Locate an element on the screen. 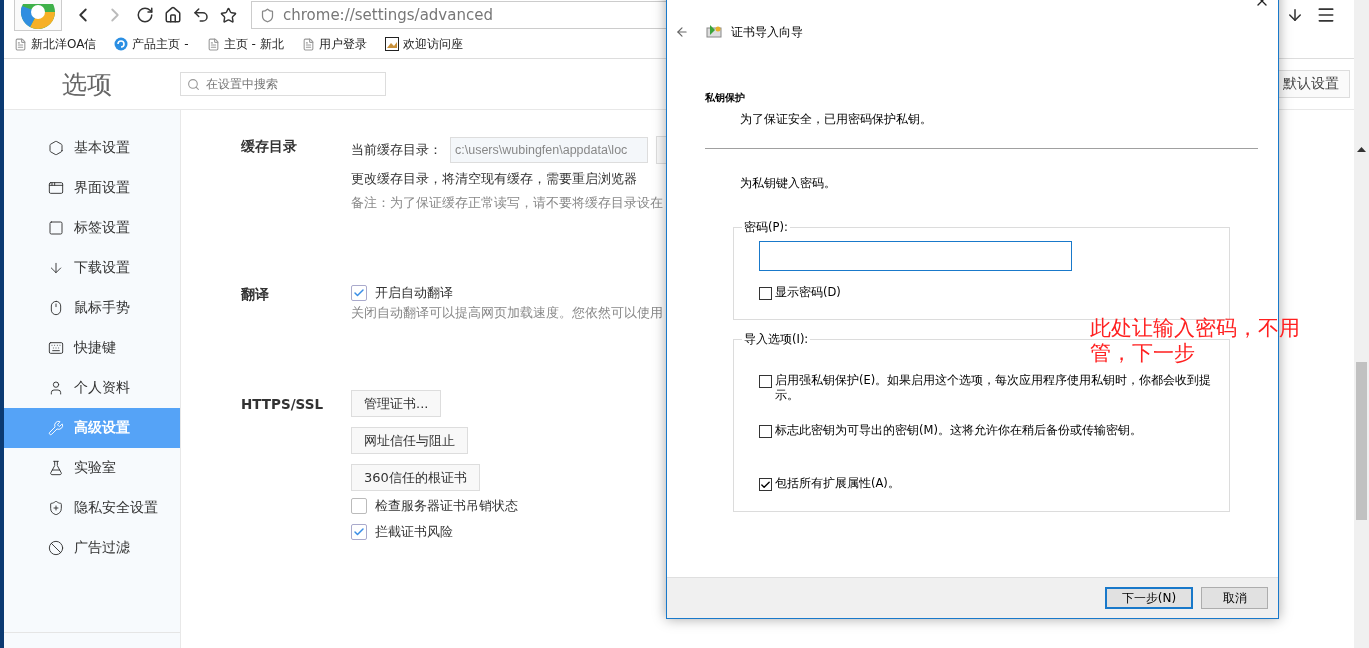 The image size is (1369, 648). sidebar-item: 快捷键 is located at coordinates (92, 348).